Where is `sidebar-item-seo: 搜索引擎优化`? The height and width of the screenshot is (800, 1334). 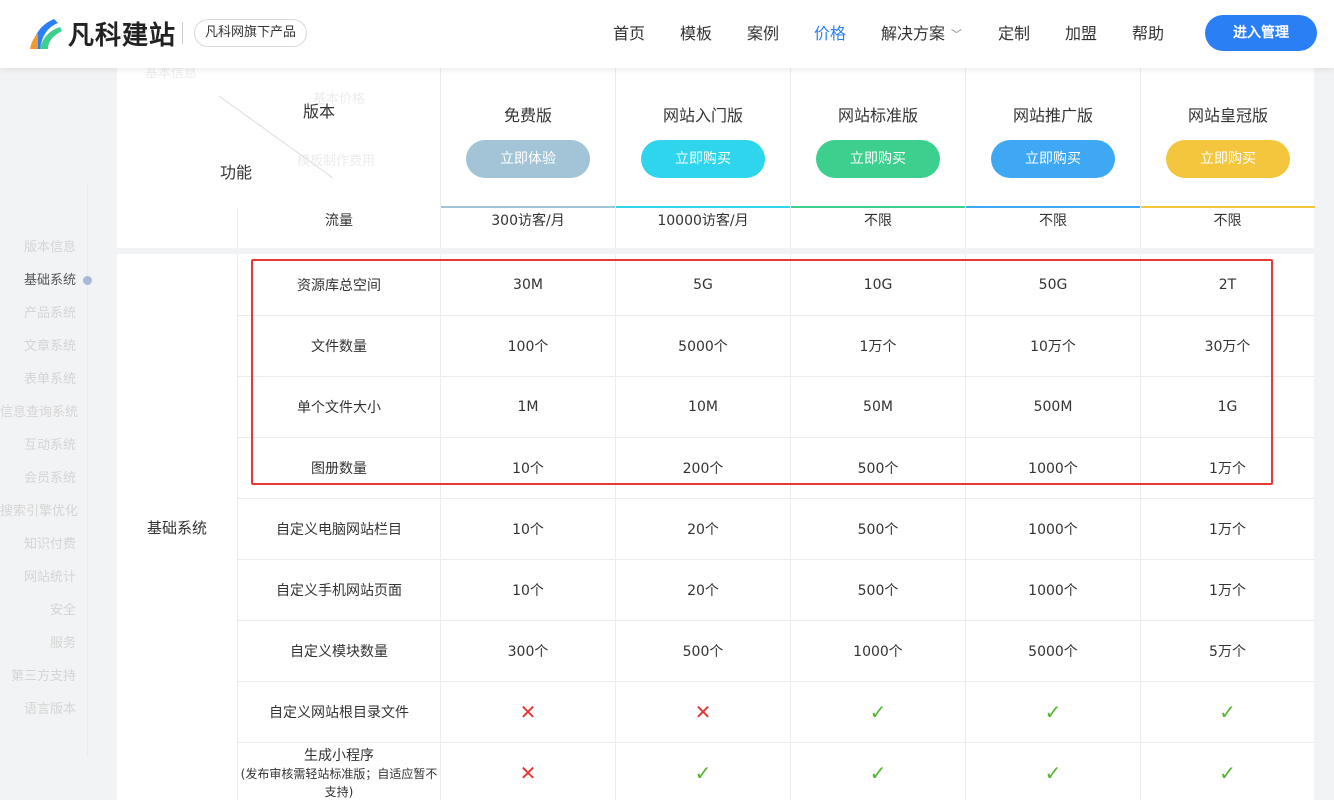
sidebar-item-seo: 搜索引擎优化 is located at coordinates (39, 512).